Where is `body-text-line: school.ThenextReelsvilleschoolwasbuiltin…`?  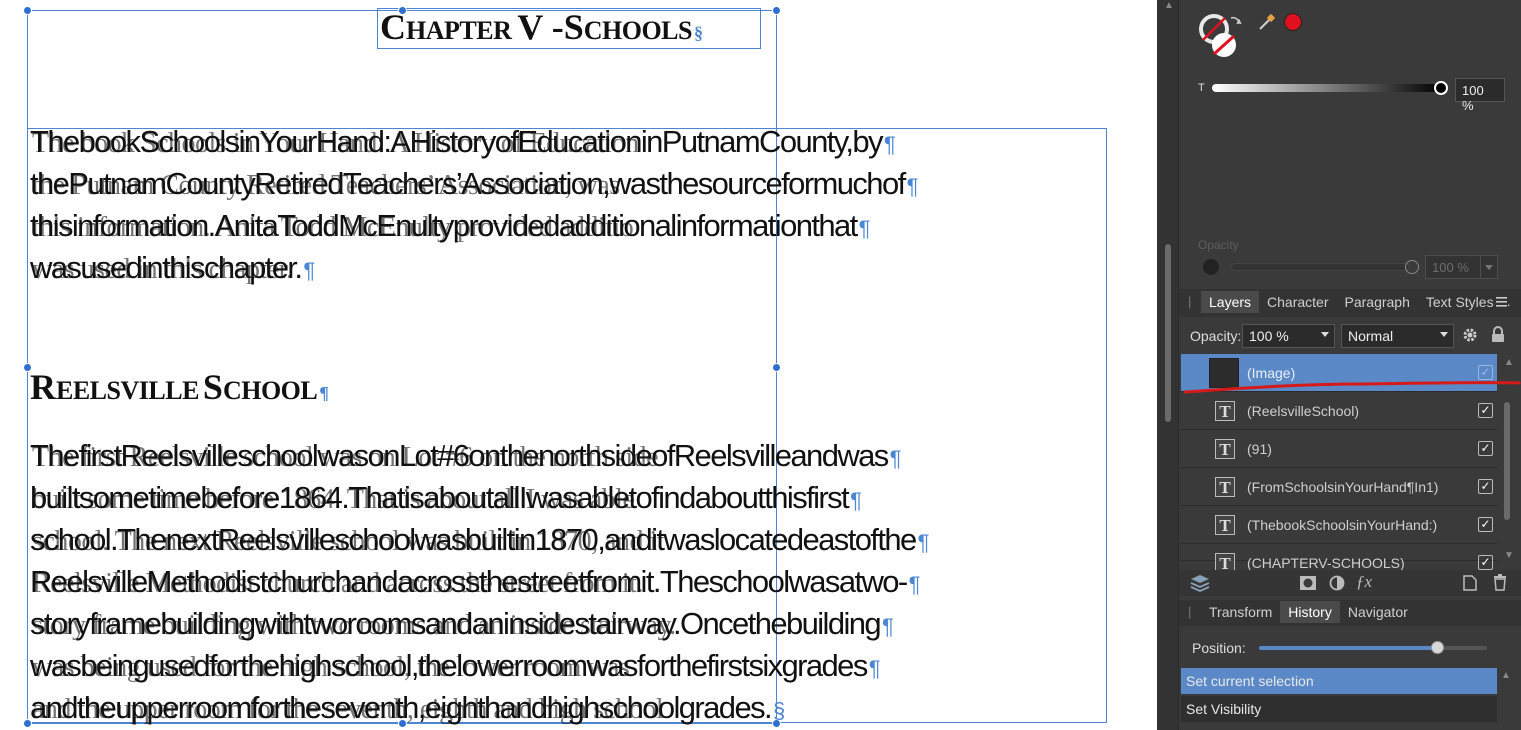
body-text-line: school.ThenextReelsvilleschoolwasbuiltin… is located at coordinates (480, 540).